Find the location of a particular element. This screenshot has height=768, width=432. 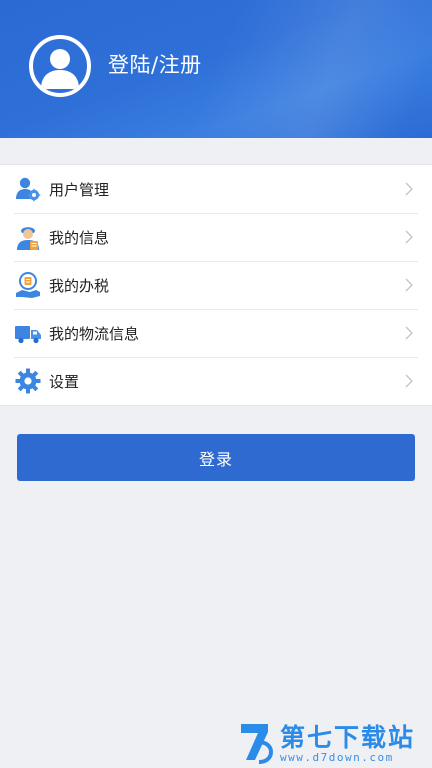

watermark-url: www.d7down.com is located at coordinates (337, 757).